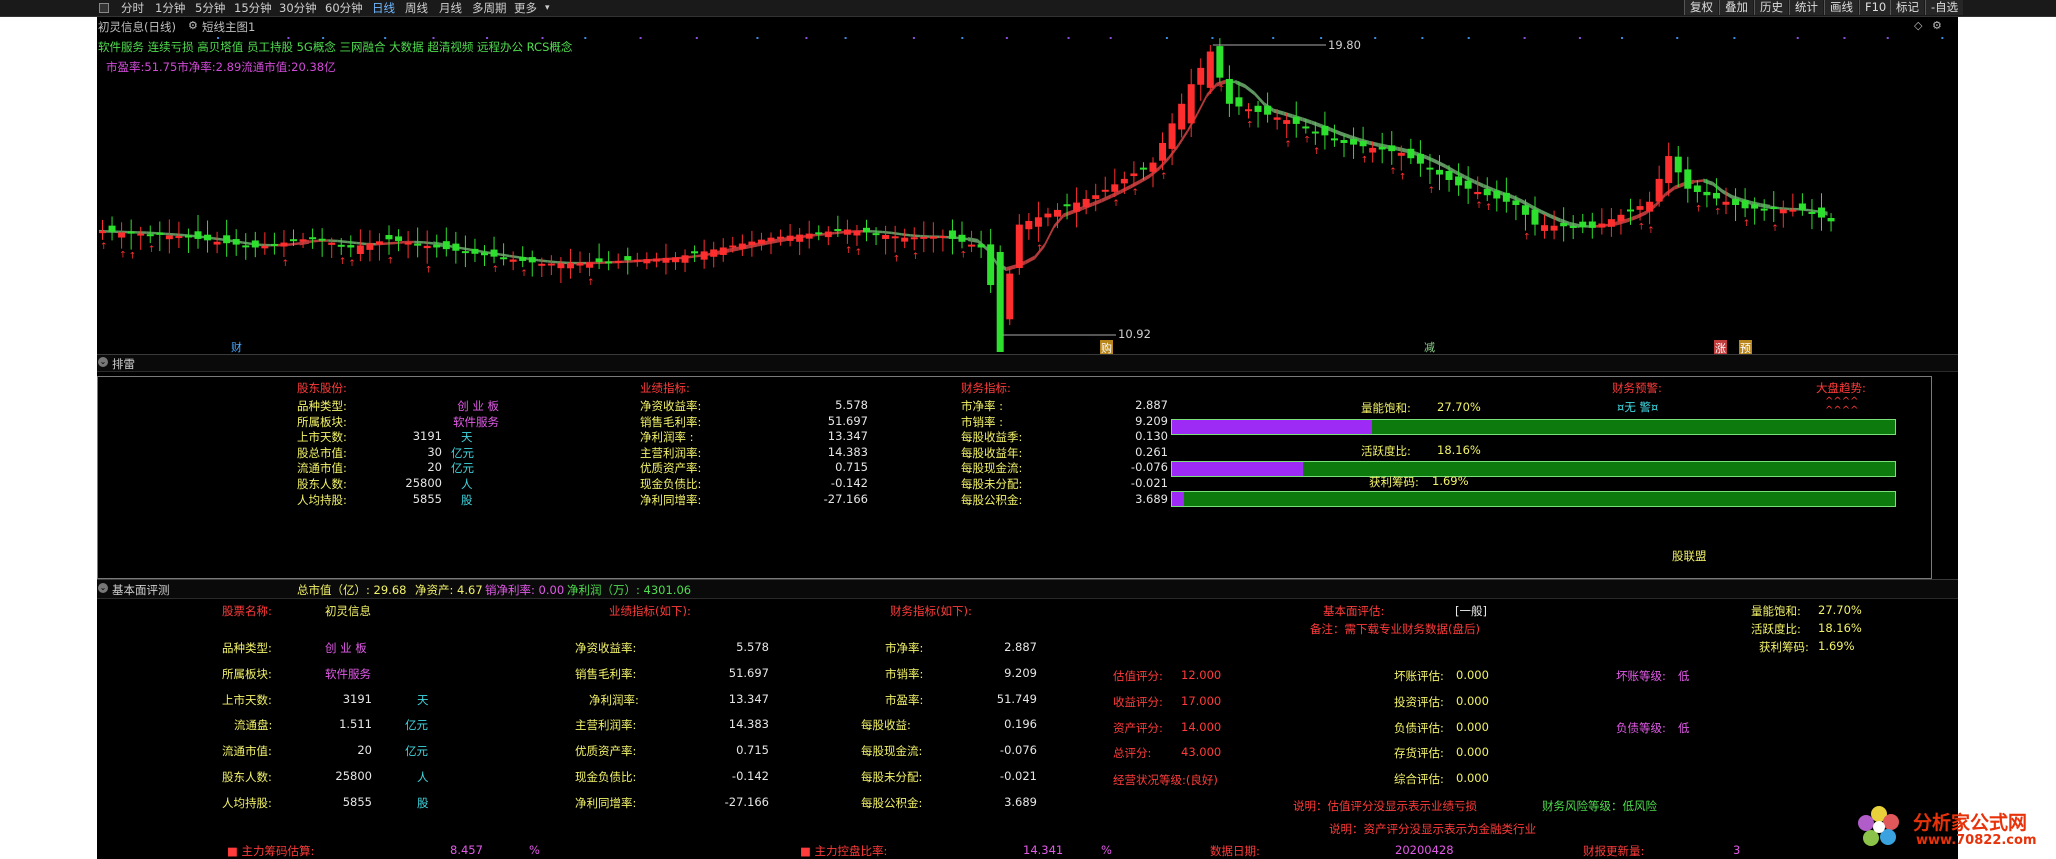 This screenshot has width=2056, height=859. I want to click on toolbar-menu-icon, so click(104, 8).